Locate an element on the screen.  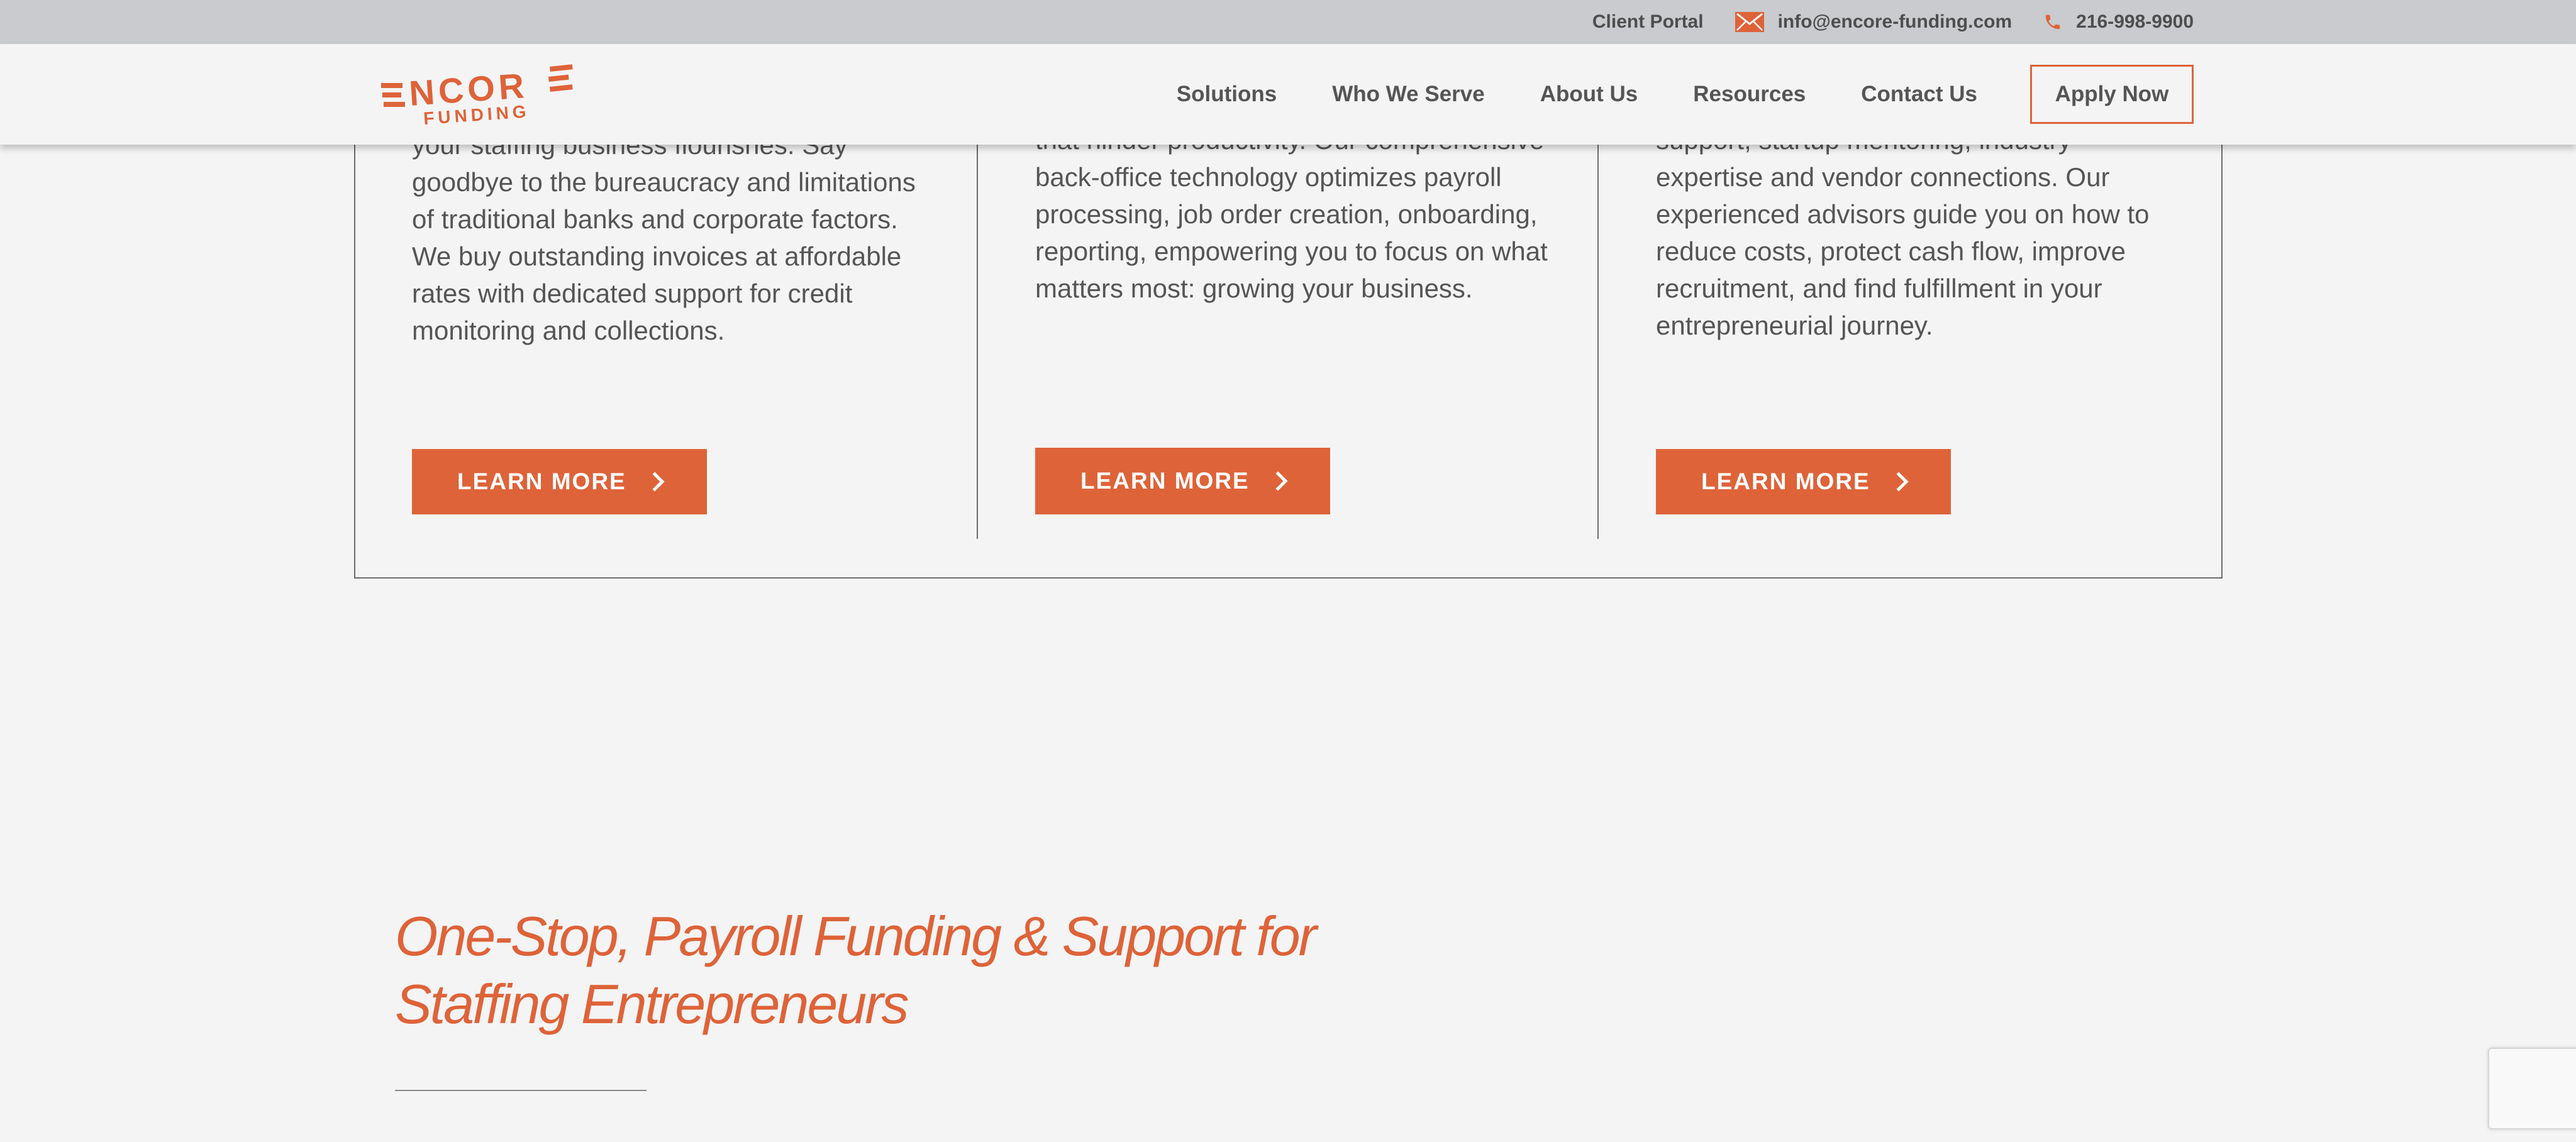
phone-number: 216-998-9900 is located at coordinates (2135, 21).